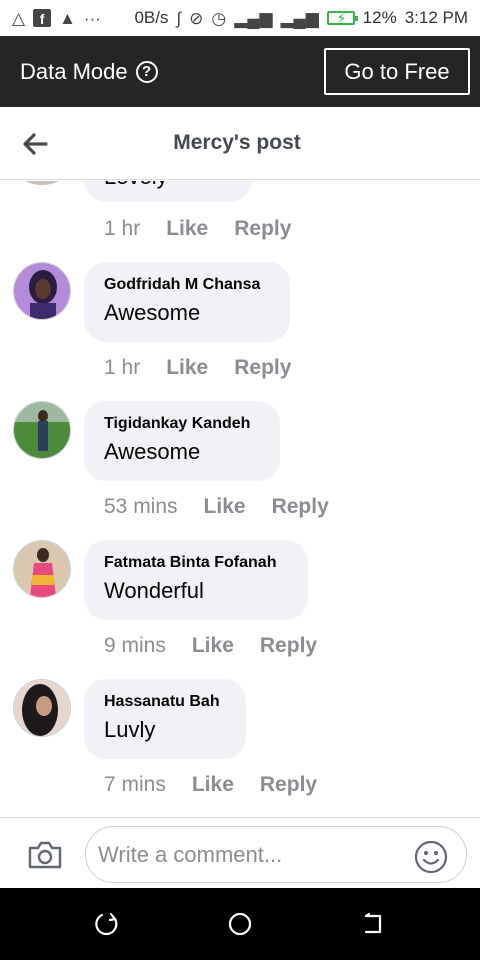 This screenshot has height=960, width=480. What do you see at coordinates (276, 854) in the screenshot?
I see `comment-input` at bounding box center [276, 854].